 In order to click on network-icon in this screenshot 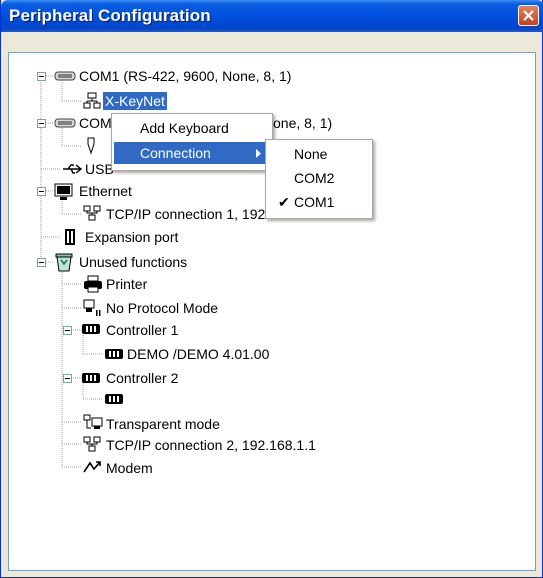, I will do `click(92, 100)`.